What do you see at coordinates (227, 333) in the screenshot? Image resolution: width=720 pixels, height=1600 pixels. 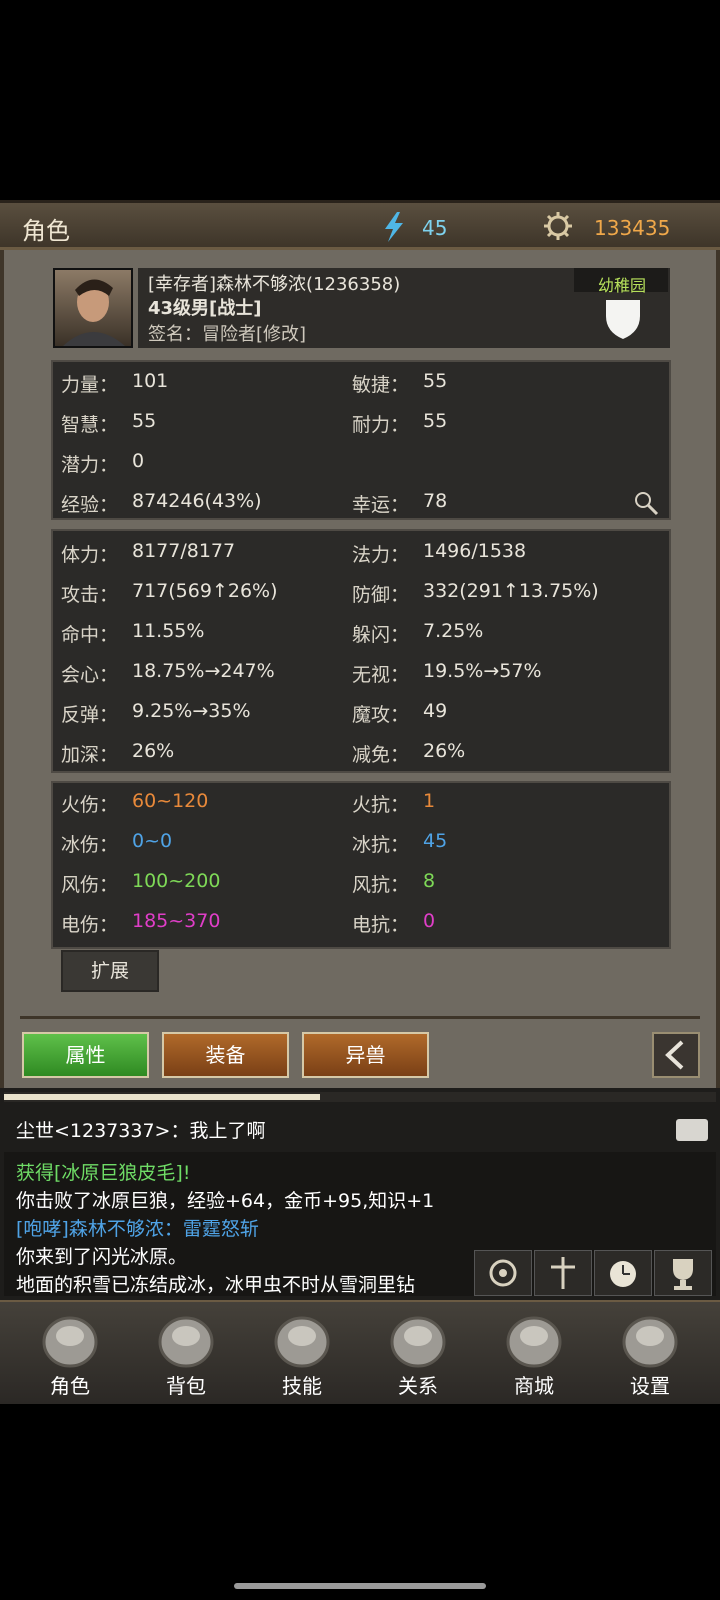 I see `player-signature: 签名：冒险者[修改]` at bounding box center [227, 333].